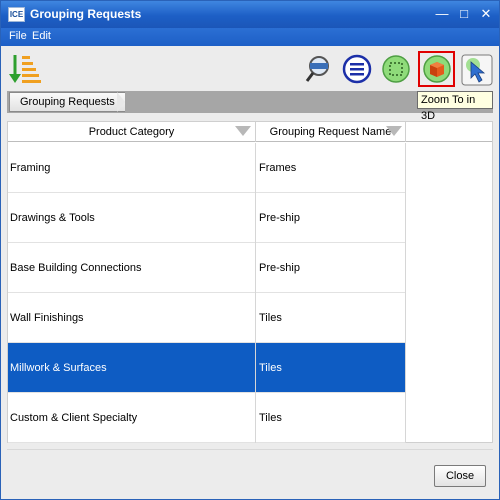 The height and width of the screenshot is (500, 500). Describe the element at coordinates (250, 449) in the screenshot. I see `divider` at that location.